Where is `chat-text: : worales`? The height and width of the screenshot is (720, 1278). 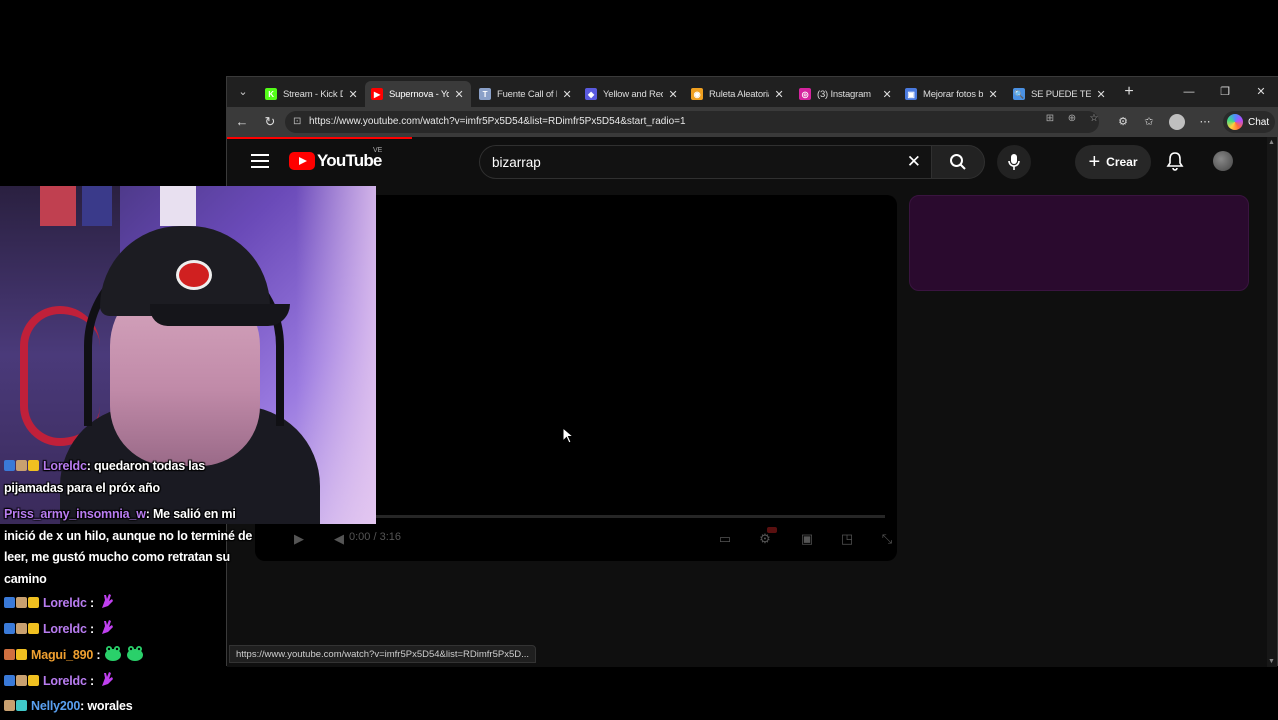 chat-text: : worales is located at coordinates (106, 706).